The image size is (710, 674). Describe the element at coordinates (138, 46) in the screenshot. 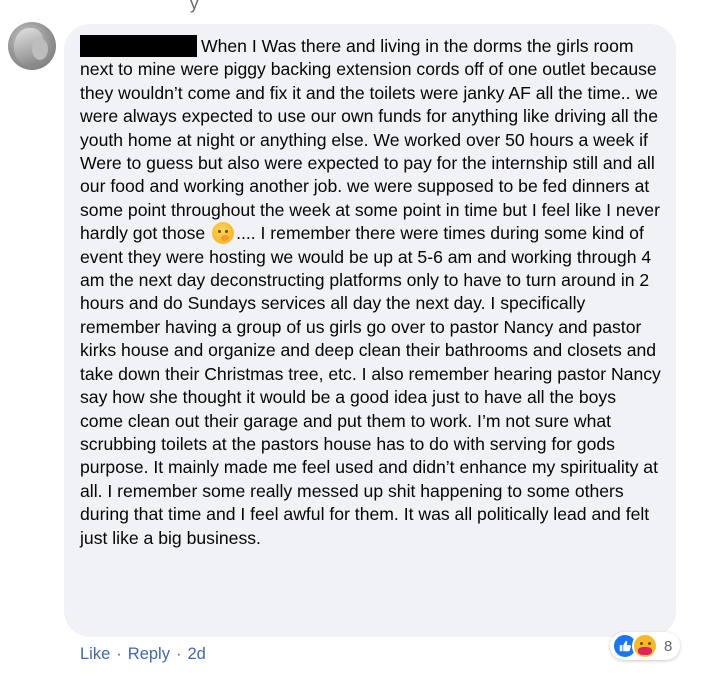

I see `redacted-author-name` at that location.